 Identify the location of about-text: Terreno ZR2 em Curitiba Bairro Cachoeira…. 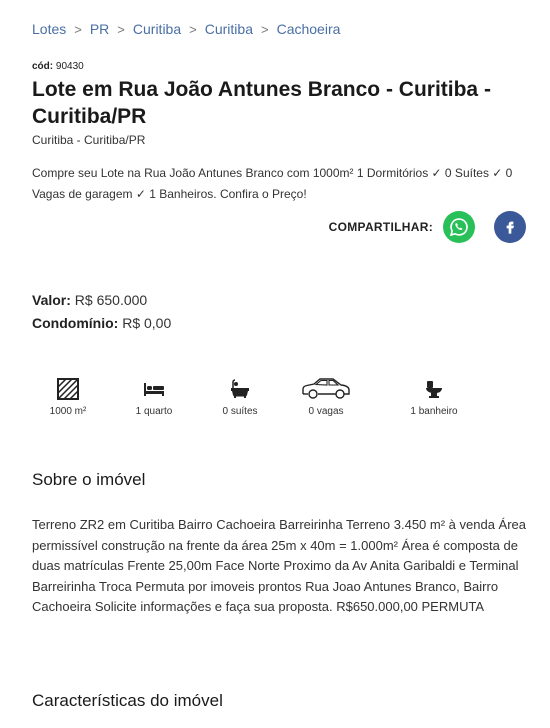
(279, 565).